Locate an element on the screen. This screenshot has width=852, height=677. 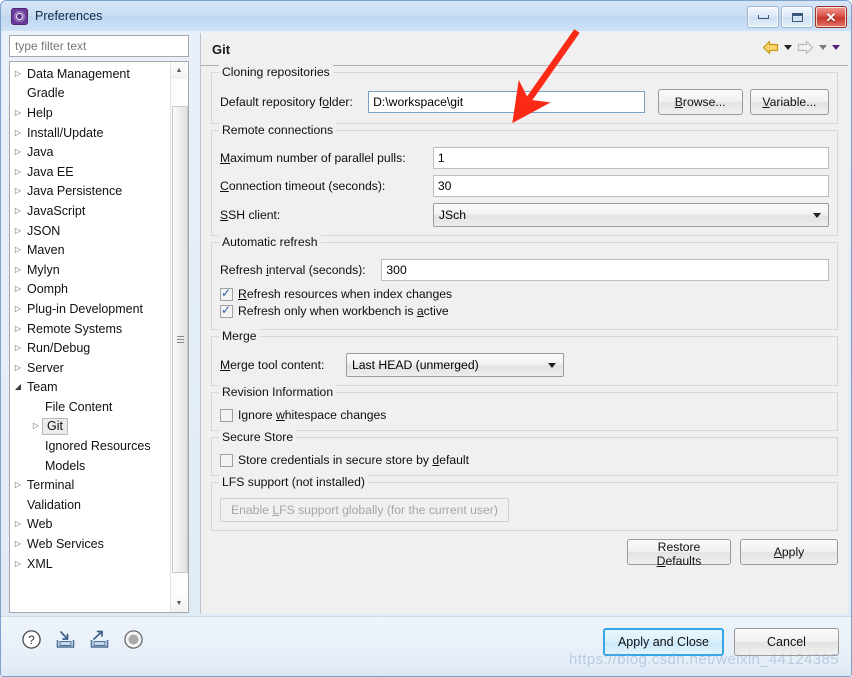
refresh-only-active-label: Refresh only when workbench is active is located at coordinates (343, 311).